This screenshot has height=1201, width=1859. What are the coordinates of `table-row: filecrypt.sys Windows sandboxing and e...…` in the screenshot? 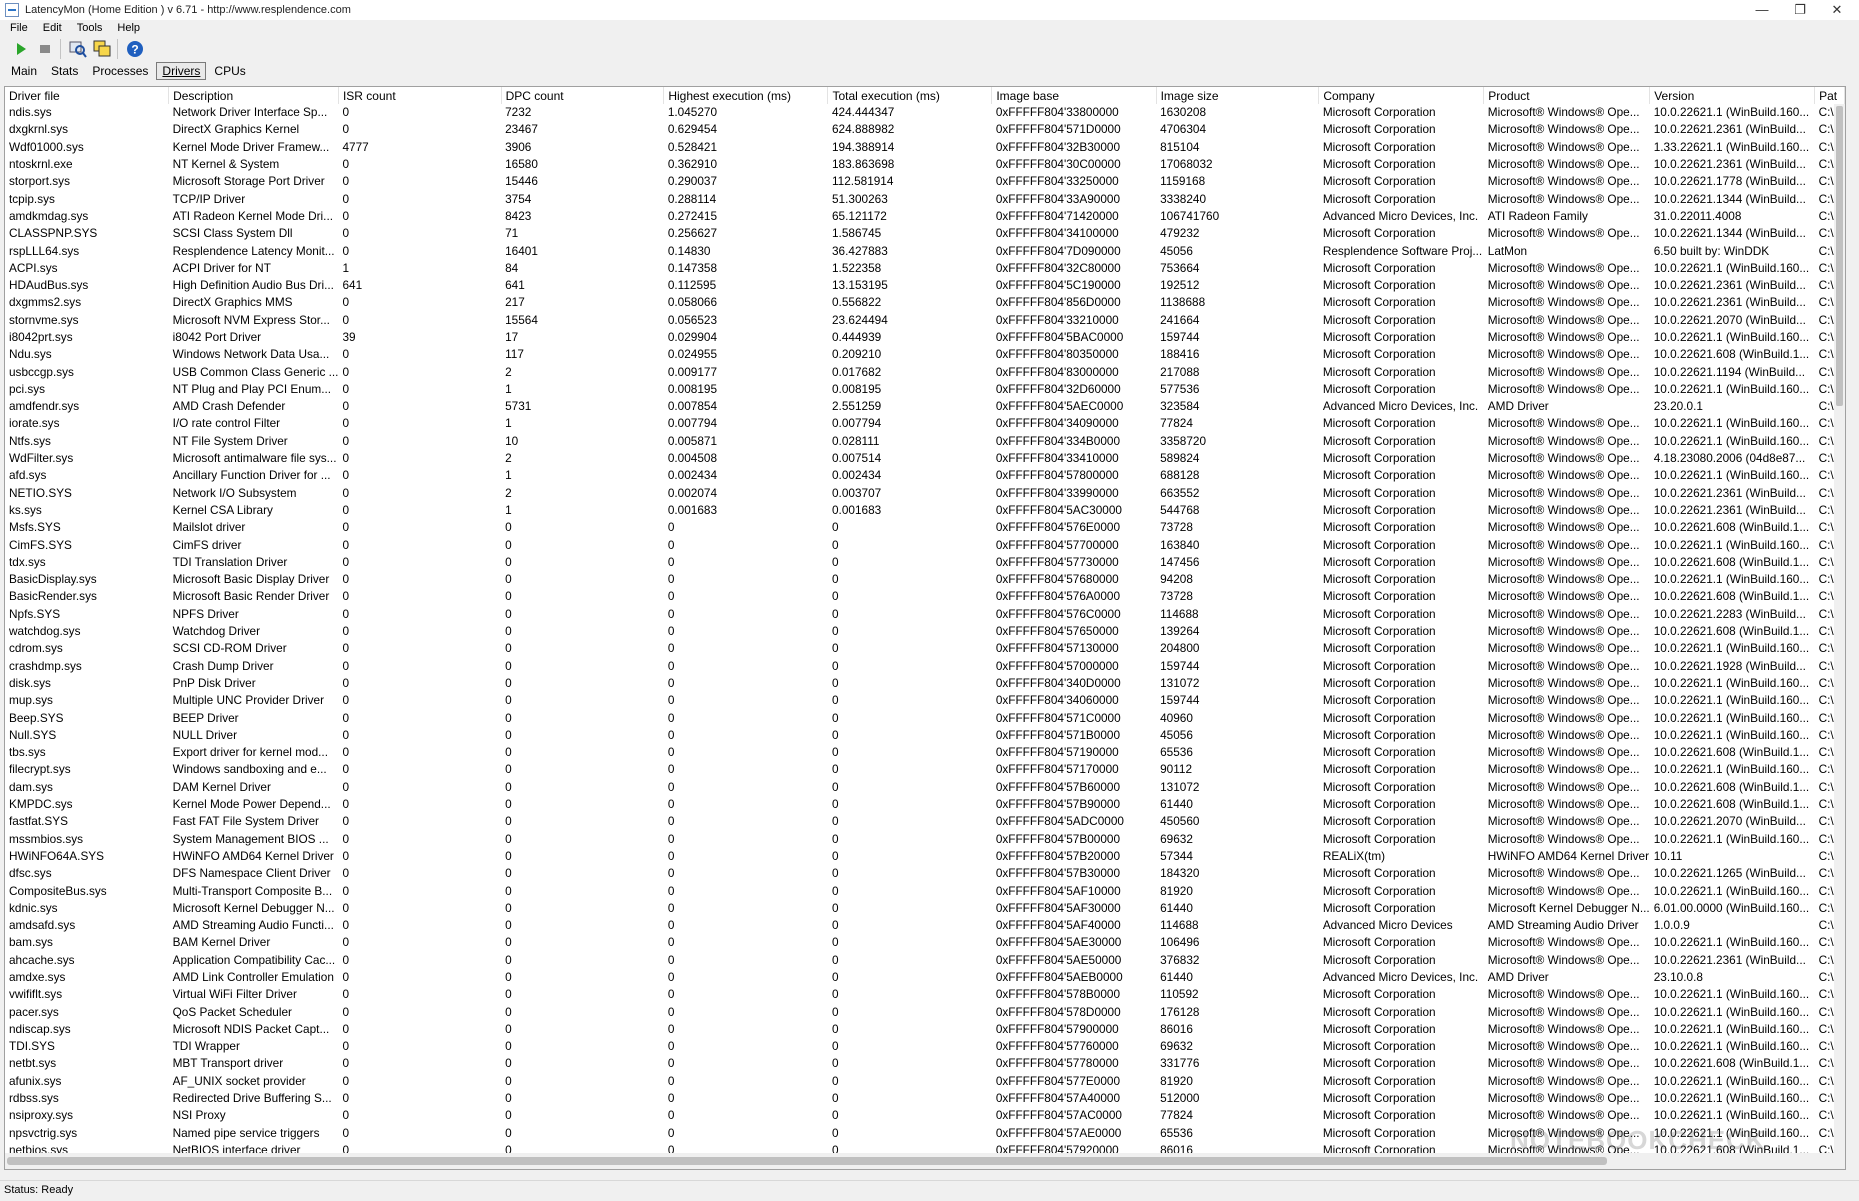 It's located at (925, 769).